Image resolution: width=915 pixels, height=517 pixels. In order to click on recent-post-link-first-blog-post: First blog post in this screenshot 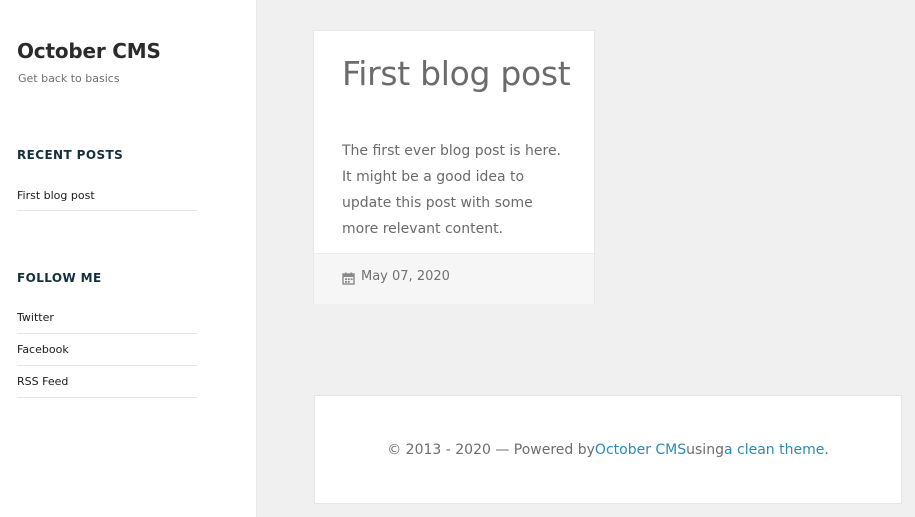, I will do `click(56, 195)`.